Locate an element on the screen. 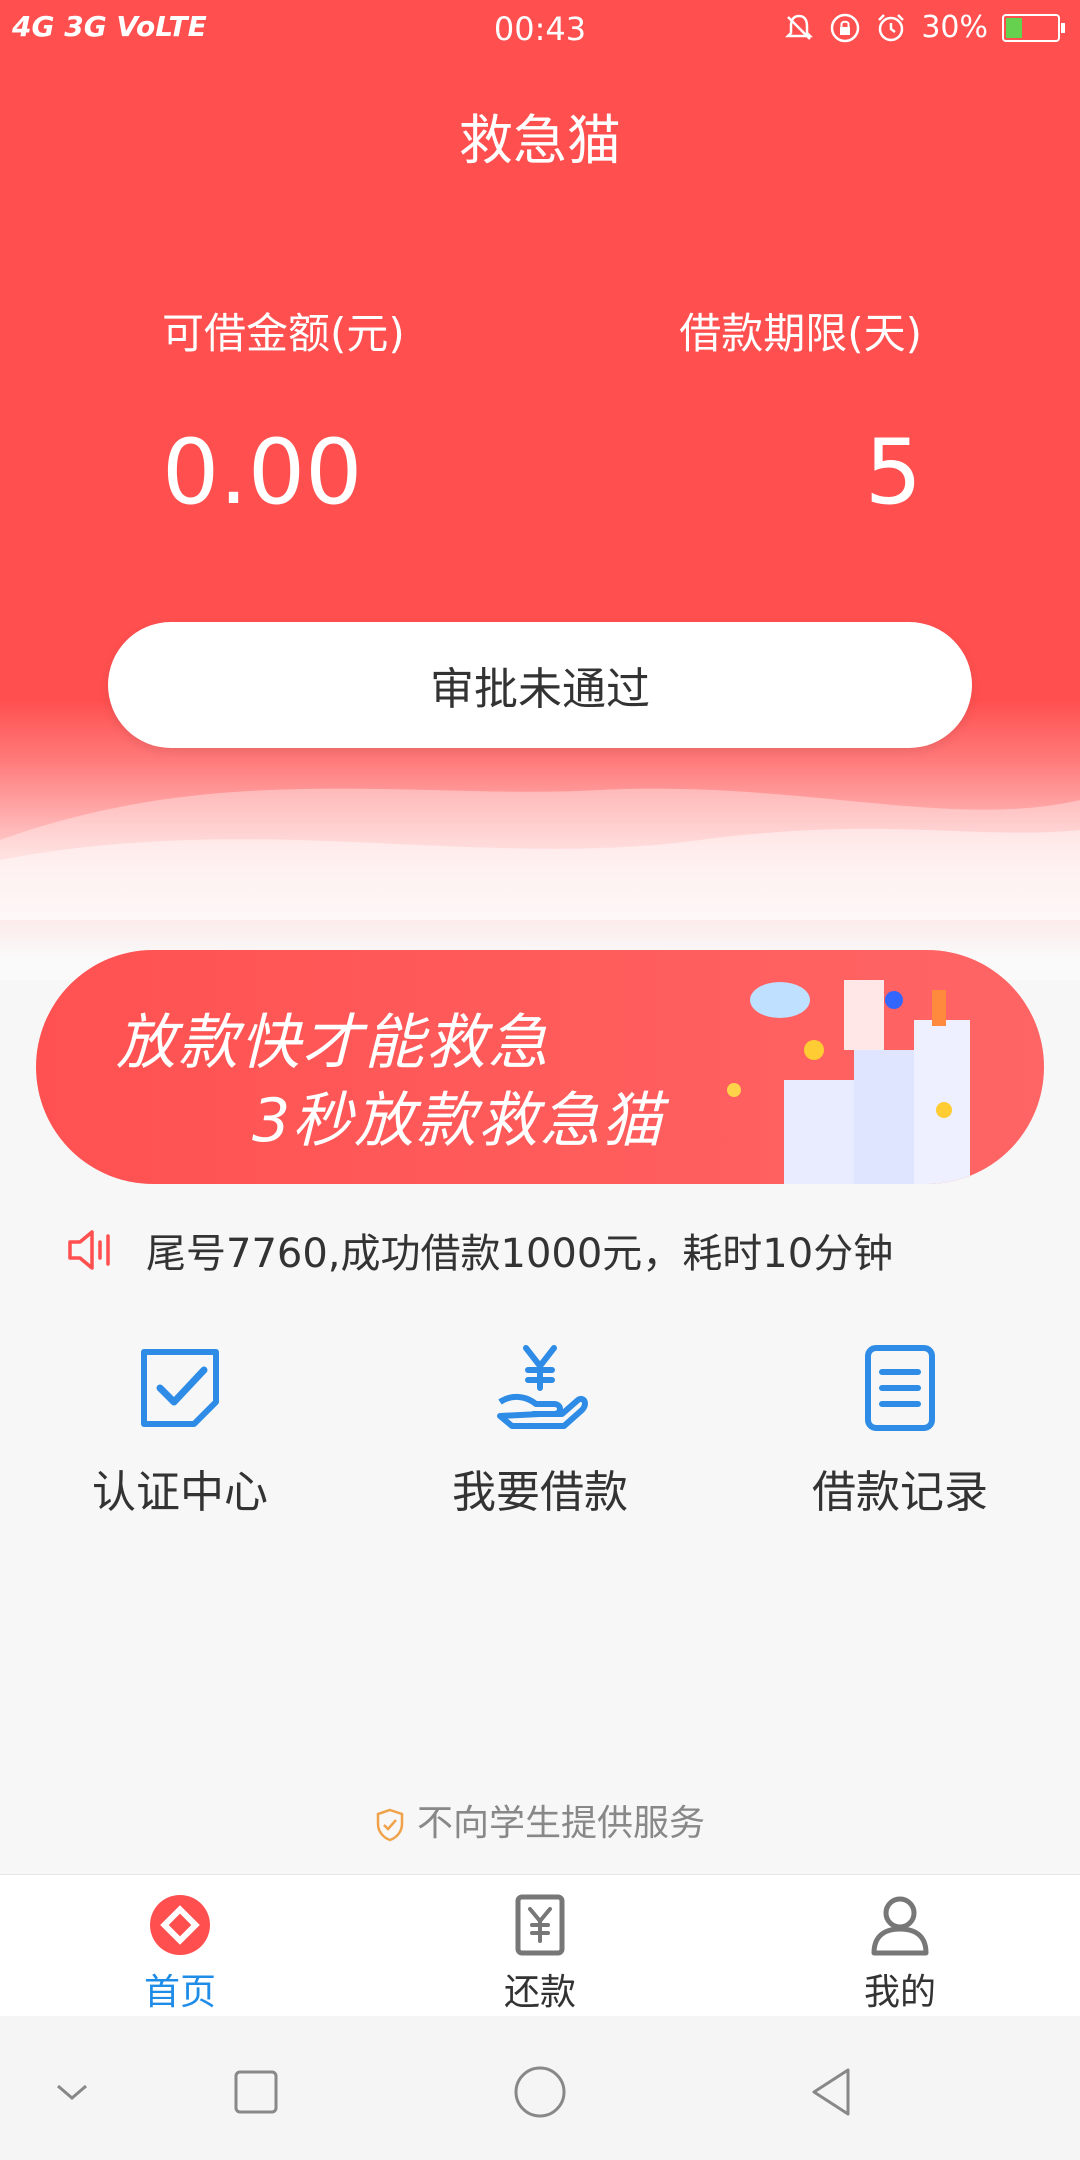 This screenshot has width=1080, height=2160. tab-repay: 还款 is located at coordinates (540, 1954).